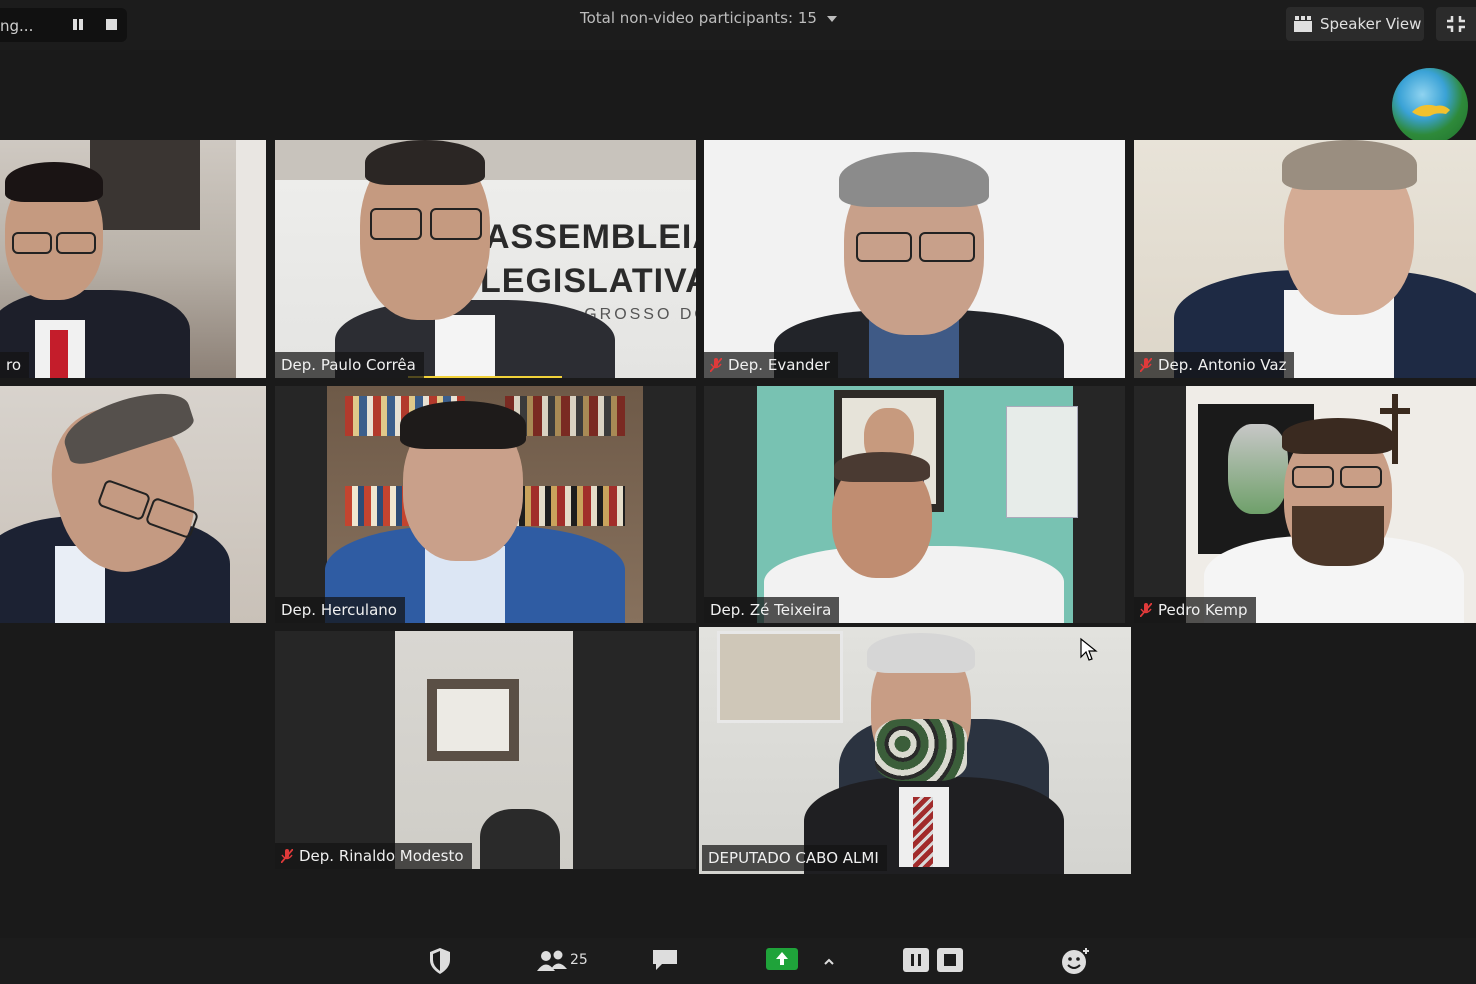 The width and height of the screenshot is (1476, 984). Describe the element at coordinates (738, 961) in the screenshot. I see `meeting-toolbar: 25` at that location.